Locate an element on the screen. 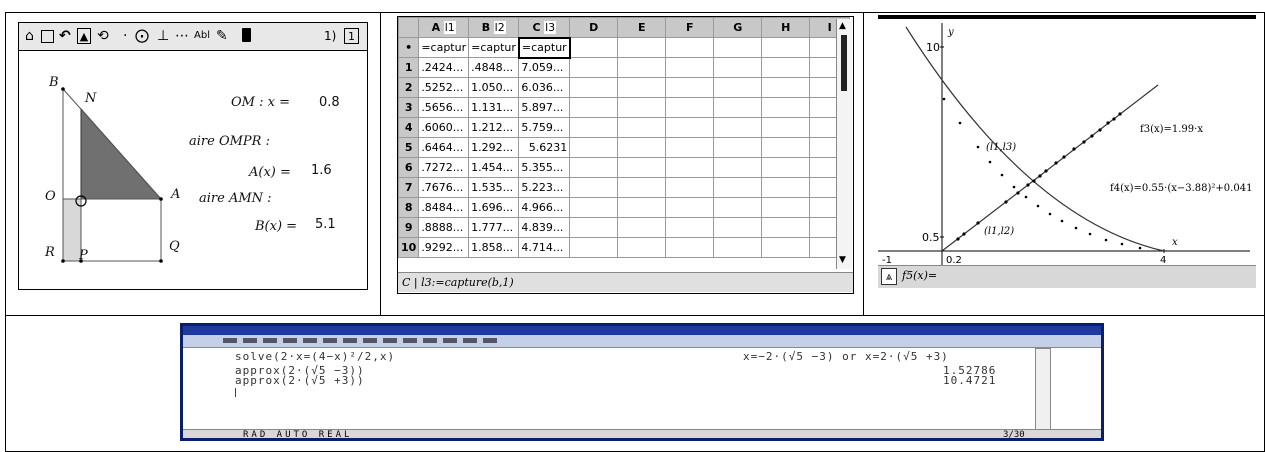 This screenshot has height=452, width=1265. l1-l2-label: (l1,l2) is located at coordinates (999, 231).